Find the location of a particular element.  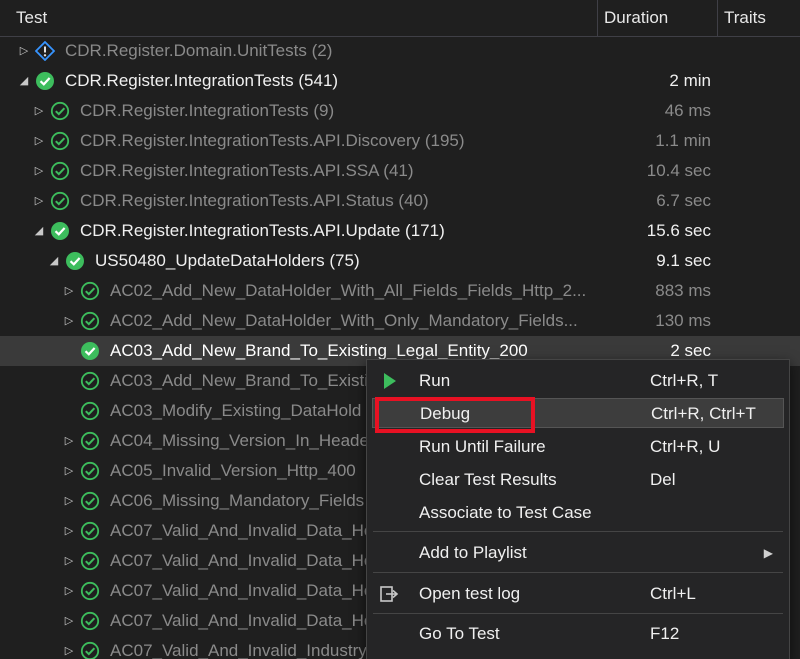

menu-item-open-test-log-label: Open test log is located at coordinates (470, 593).